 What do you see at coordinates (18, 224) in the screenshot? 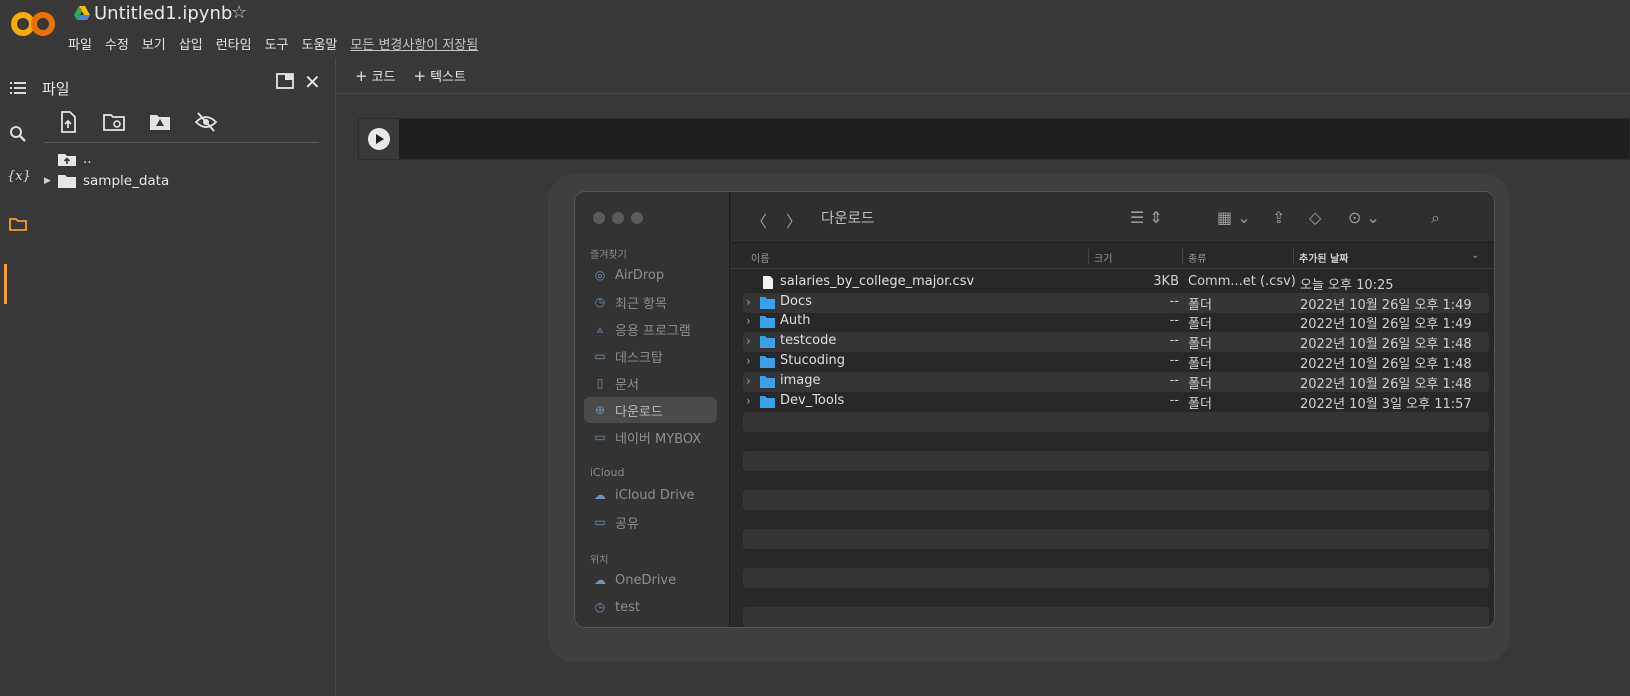
I see `folder-icon` at bounding box center [18, 224].